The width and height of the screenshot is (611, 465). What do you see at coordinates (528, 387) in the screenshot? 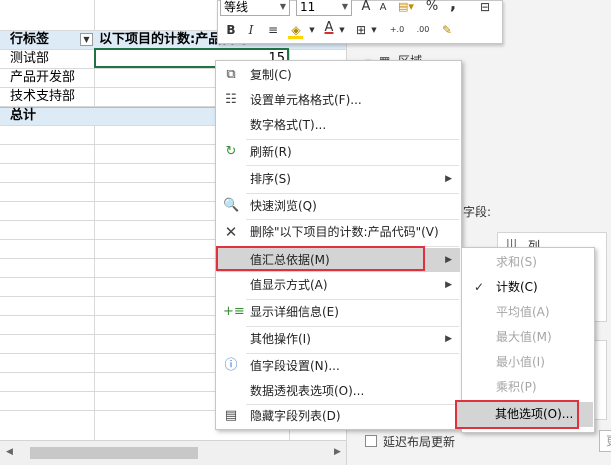
I see `submenu-item-product: 乘积(P)` at bounding box center [528, 387].